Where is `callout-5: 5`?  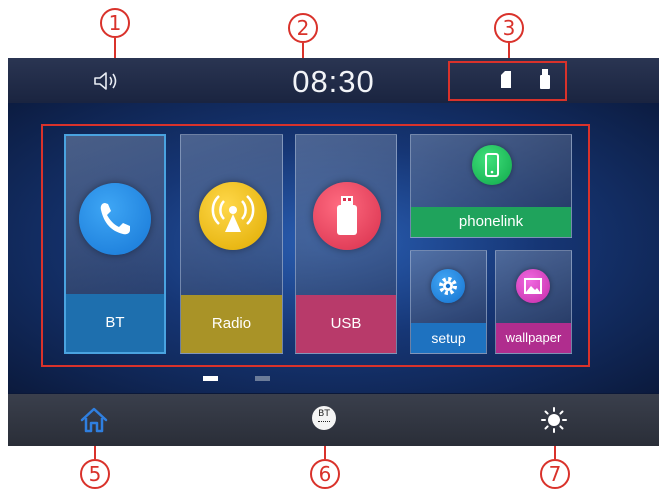 callout-5: 5 is located at coordinates (95, 474).